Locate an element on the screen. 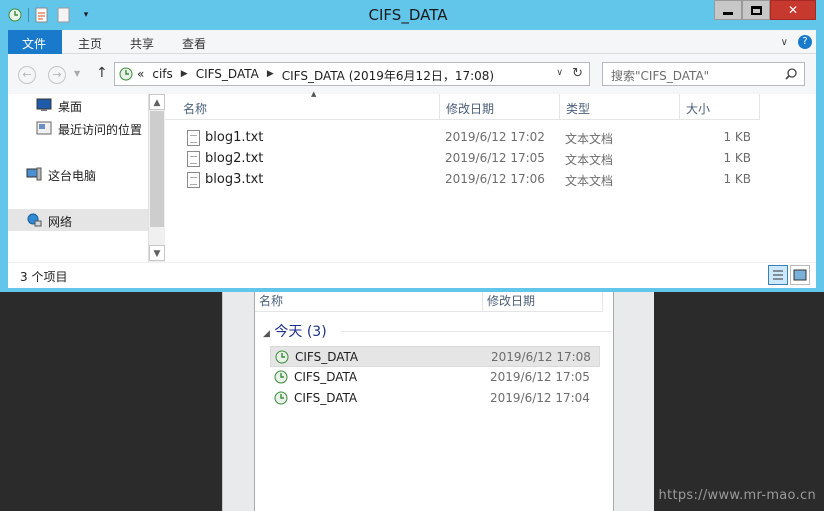 Image resolution: width=824 pixels, height=511 pixels. expand-ribbon-icon: ∨ is located at coordinates (784, 42).